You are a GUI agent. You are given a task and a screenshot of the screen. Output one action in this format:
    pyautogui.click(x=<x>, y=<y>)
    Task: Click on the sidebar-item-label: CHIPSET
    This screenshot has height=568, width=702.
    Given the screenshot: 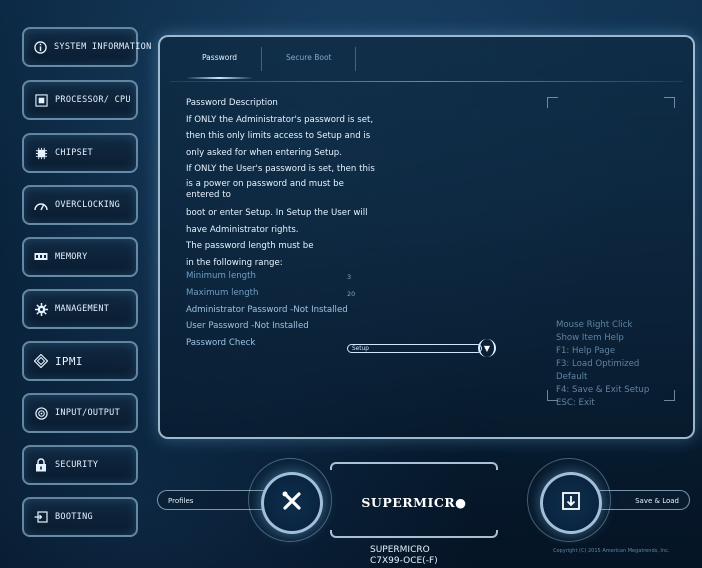 What is the action you would take?
    pyautogui.click(x=74, y=153)
    